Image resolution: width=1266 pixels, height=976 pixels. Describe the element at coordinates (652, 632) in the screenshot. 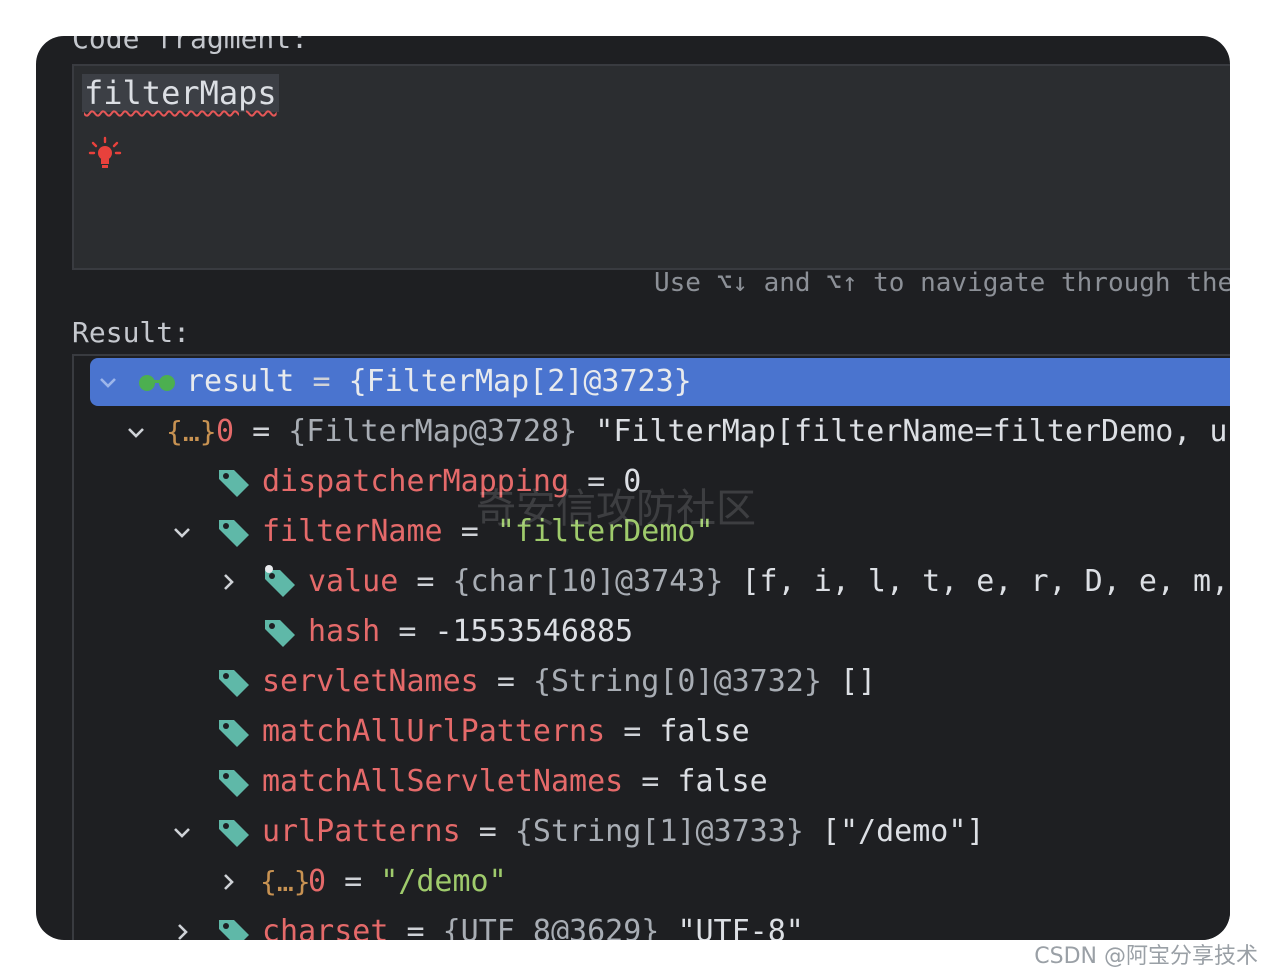

I see `tree-row: hash = -1553546885` at that location.